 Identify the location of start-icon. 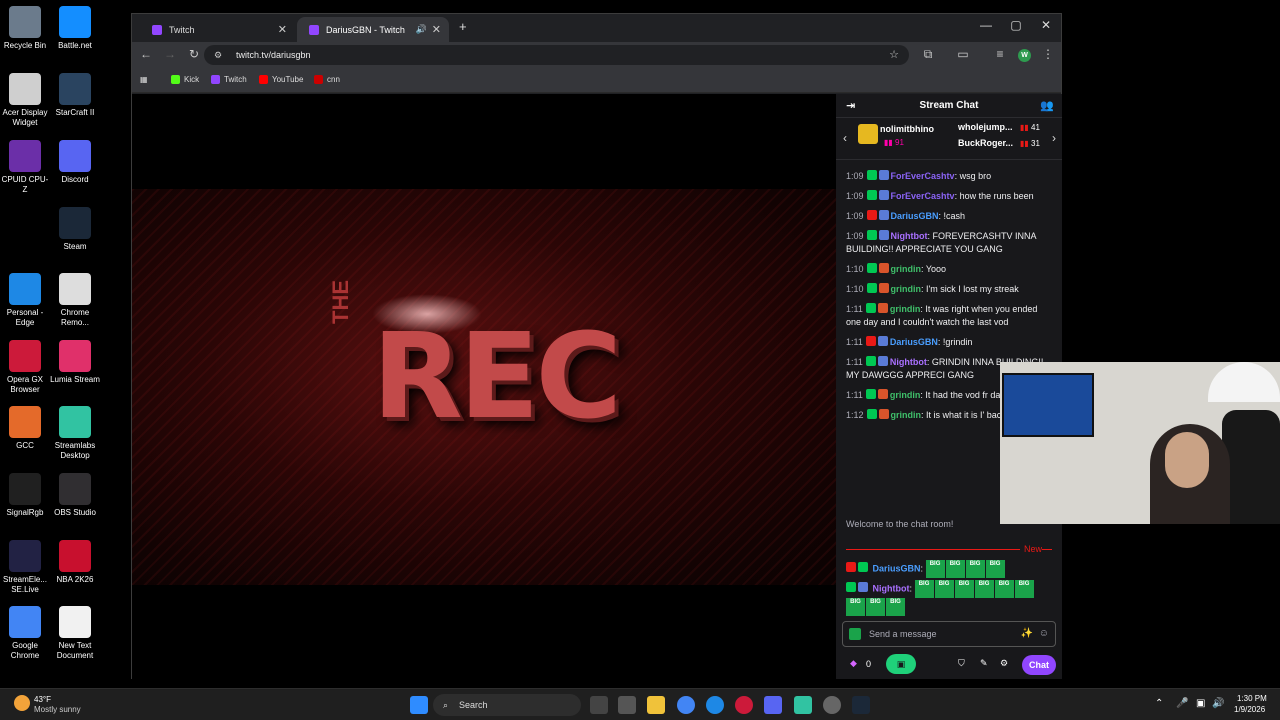
(419, 705).